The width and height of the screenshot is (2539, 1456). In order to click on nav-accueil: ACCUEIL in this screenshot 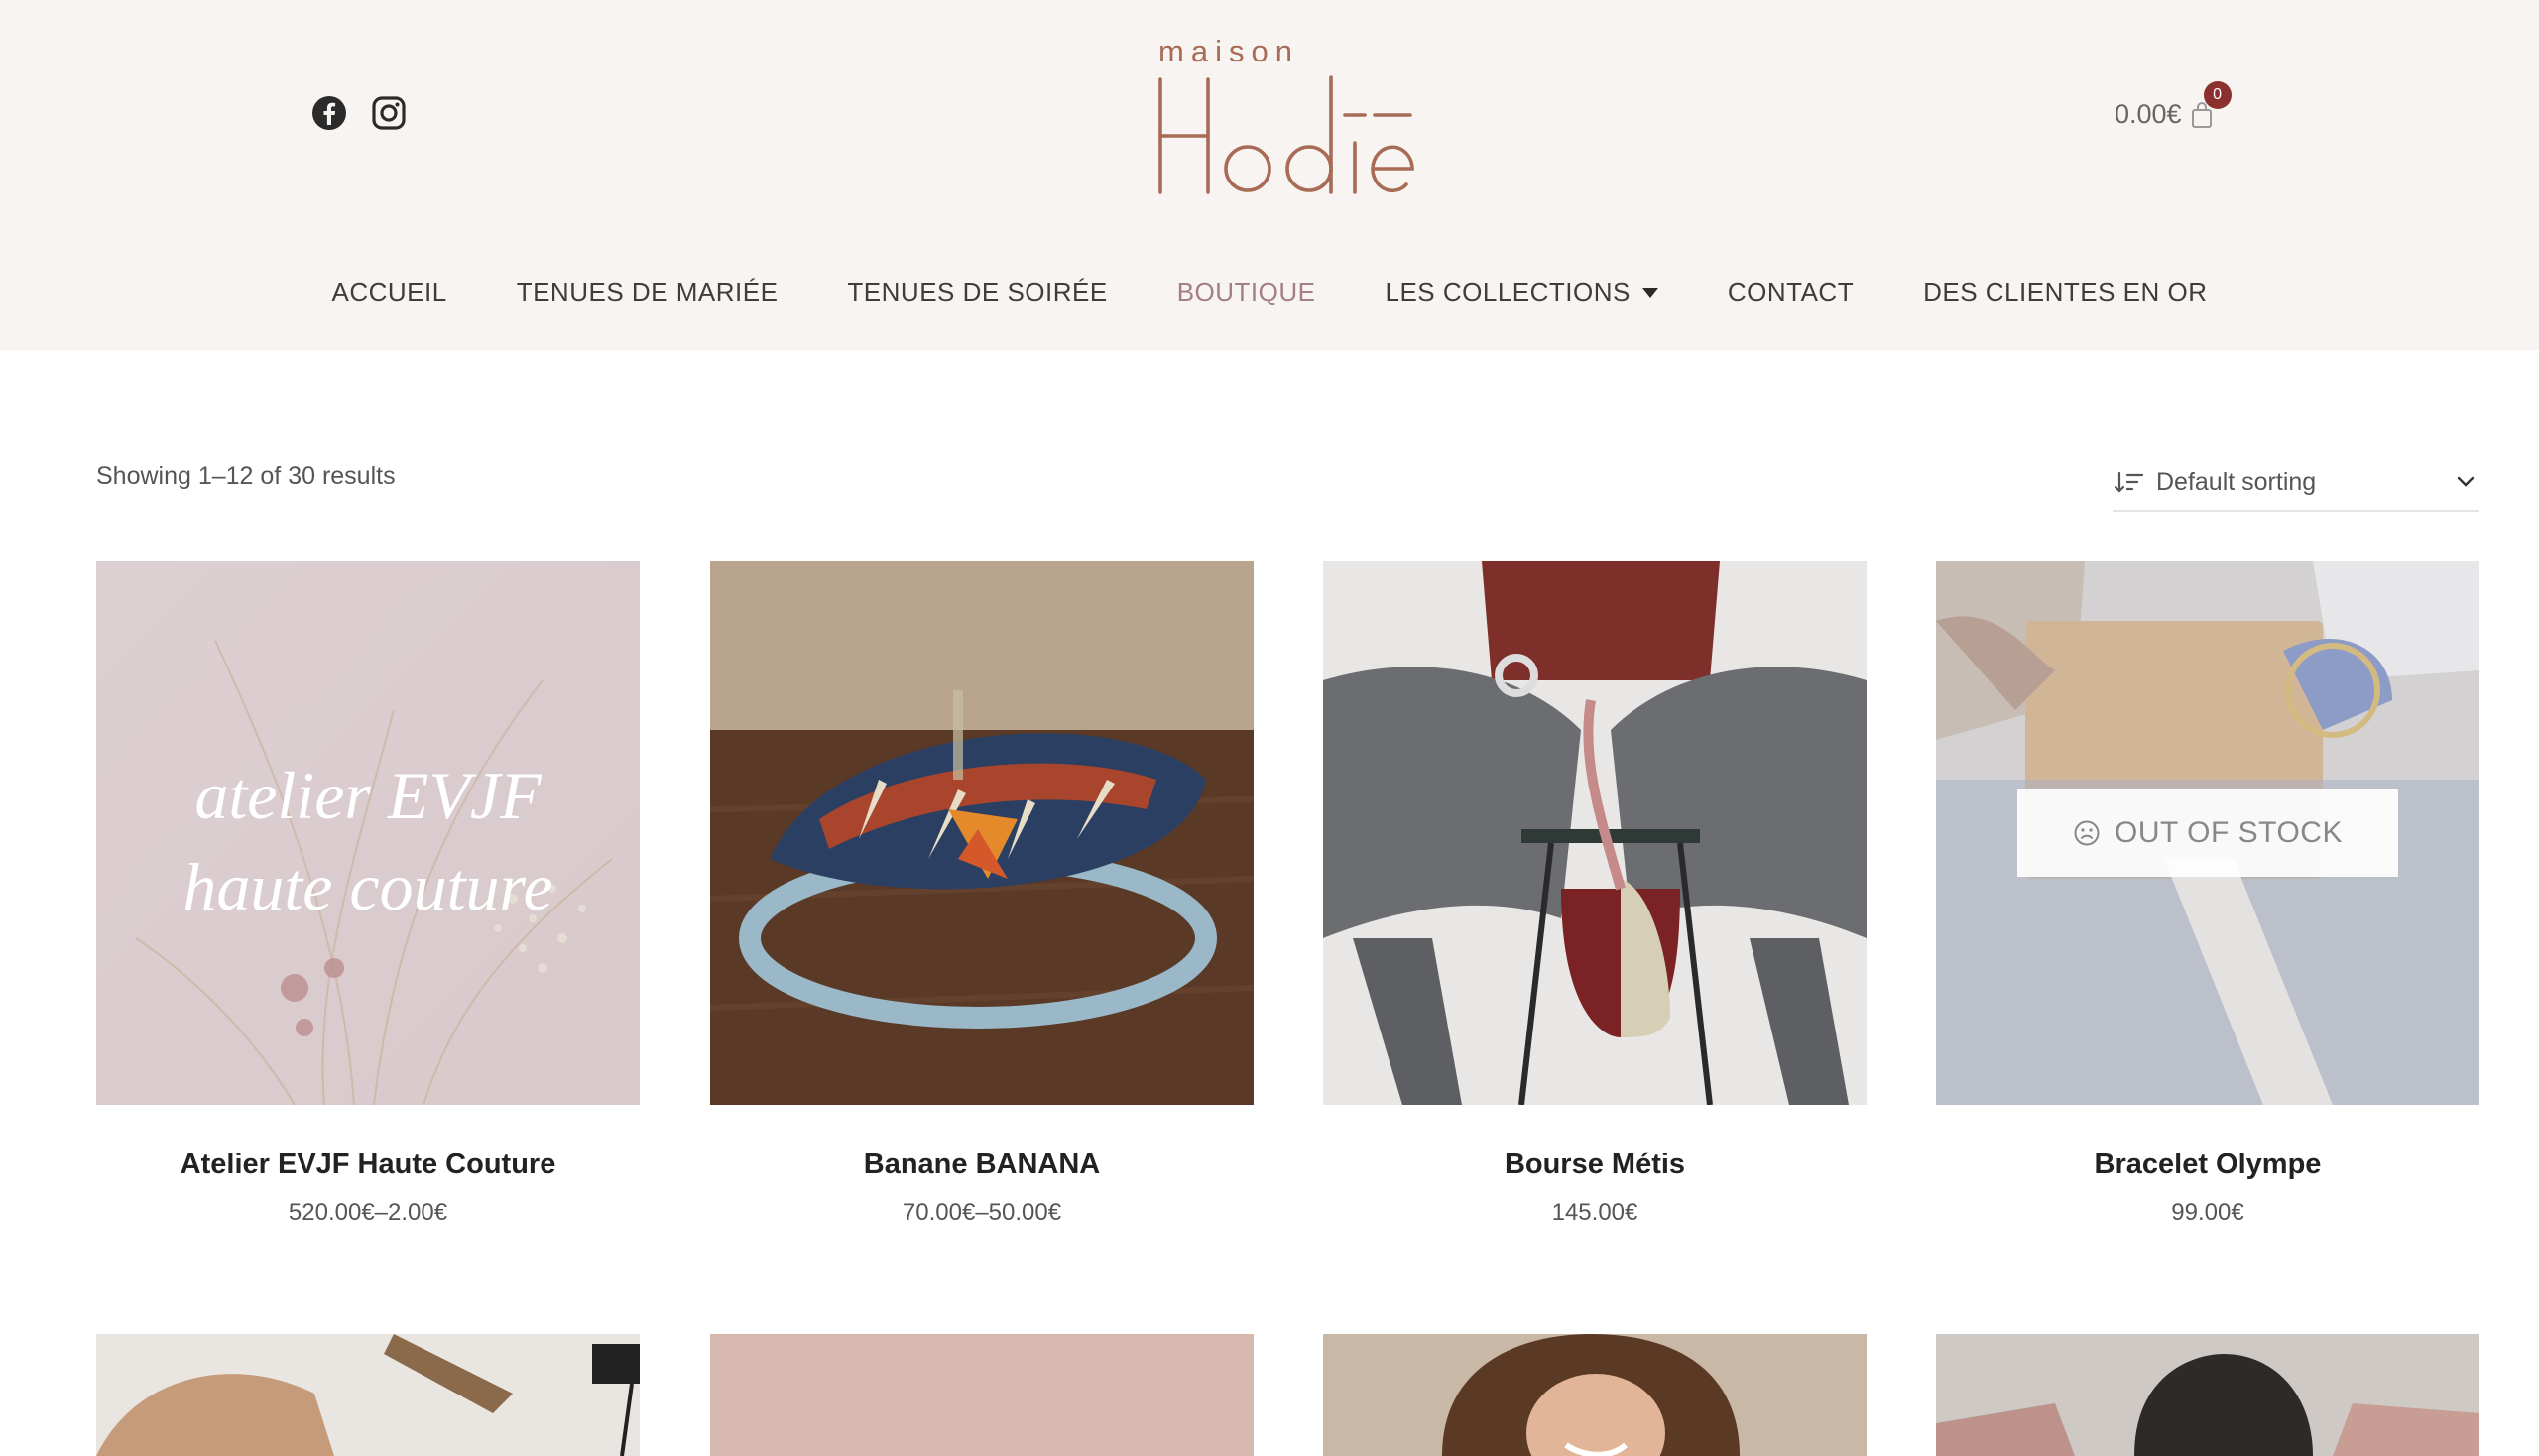, I will do `click(390, 292)`.